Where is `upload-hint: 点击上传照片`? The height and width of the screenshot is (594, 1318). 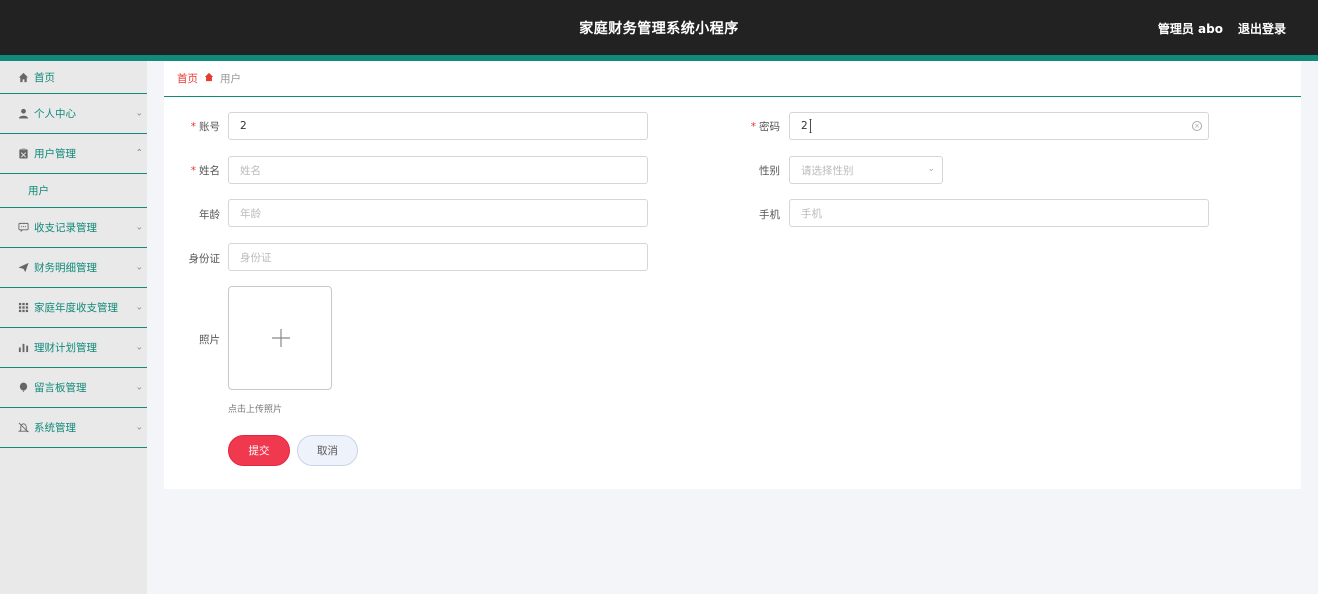 upload-hint: 点击上传照片 is located at coordinates (255, 410).